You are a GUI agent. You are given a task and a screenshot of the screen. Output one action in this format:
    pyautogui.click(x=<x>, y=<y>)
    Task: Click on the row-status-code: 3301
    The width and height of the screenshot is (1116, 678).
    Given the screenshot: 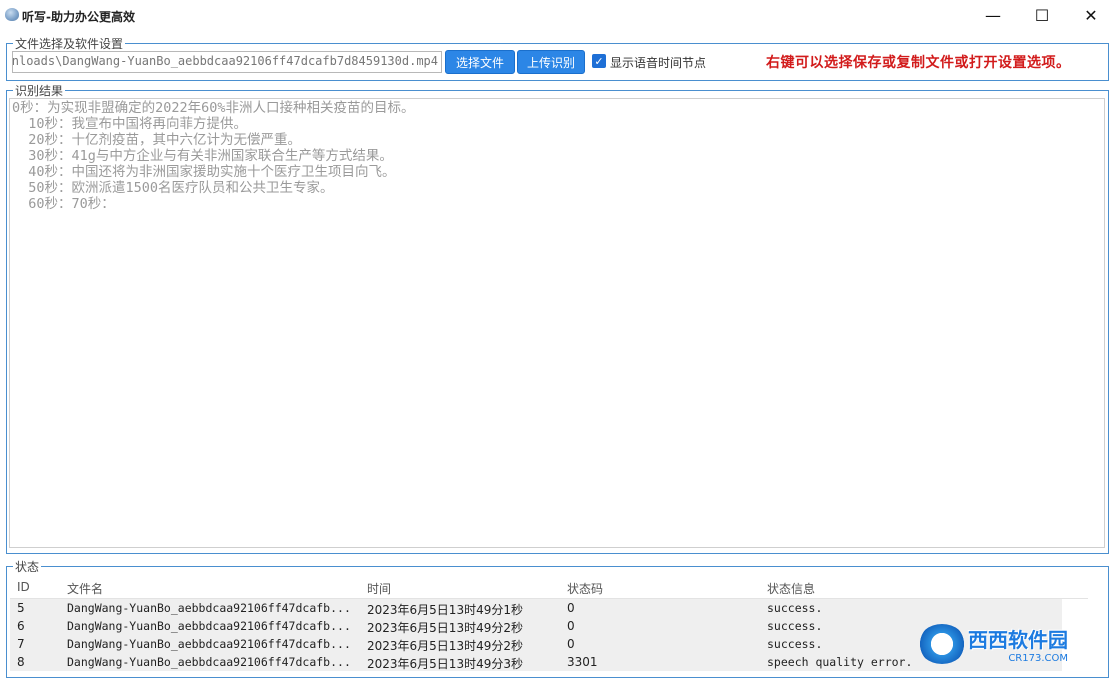 What is the action you would take?
    pyautogui.click(x=582, y=662)
    